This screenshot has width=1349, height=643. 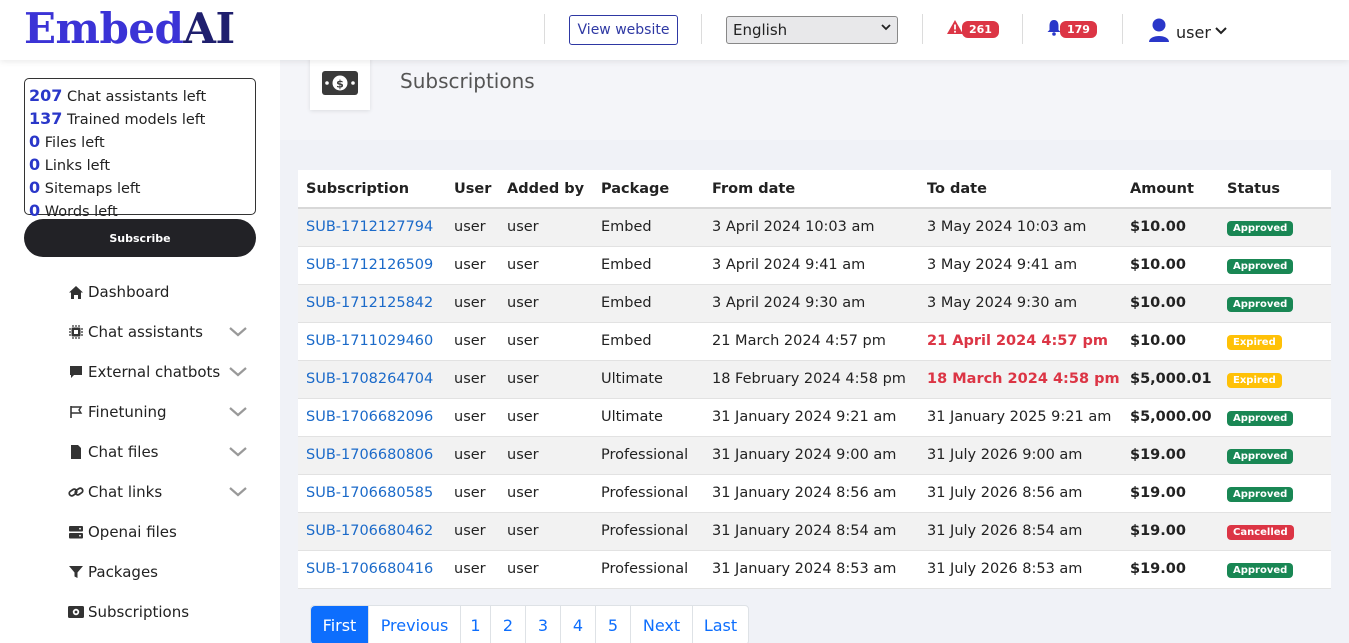 What do you see at coordinates (127, 412) in the screenshot?
I see `sidebar-item-label: Finetuning` at bounding box center [127, 412].